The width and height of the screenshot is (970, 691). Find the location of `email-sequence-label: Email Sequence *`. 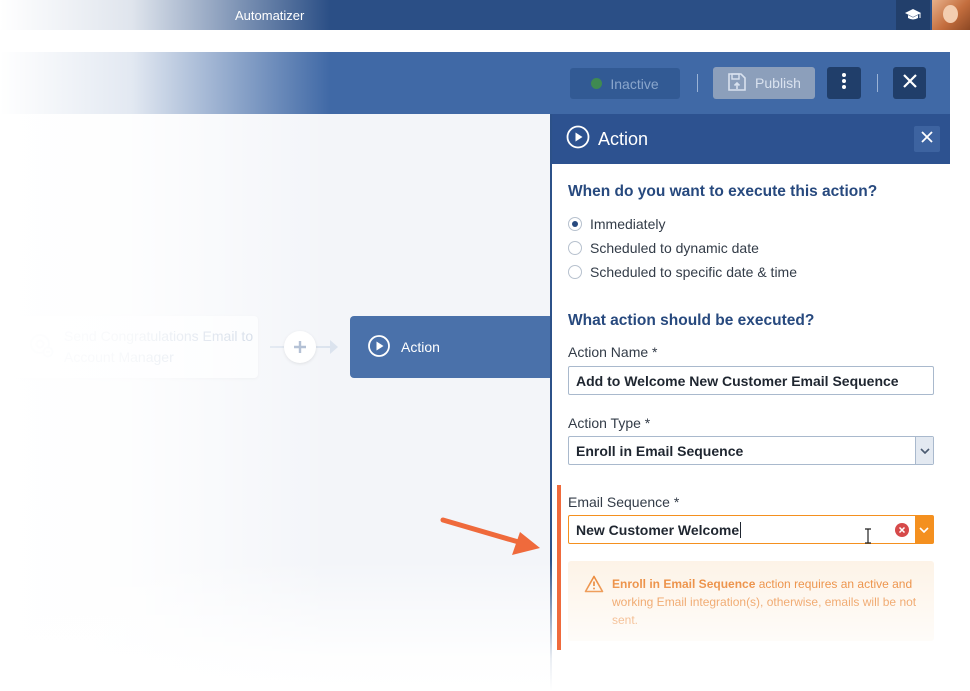

email-sequence-label: Email Sequence * is located at coordinates (624, 502).